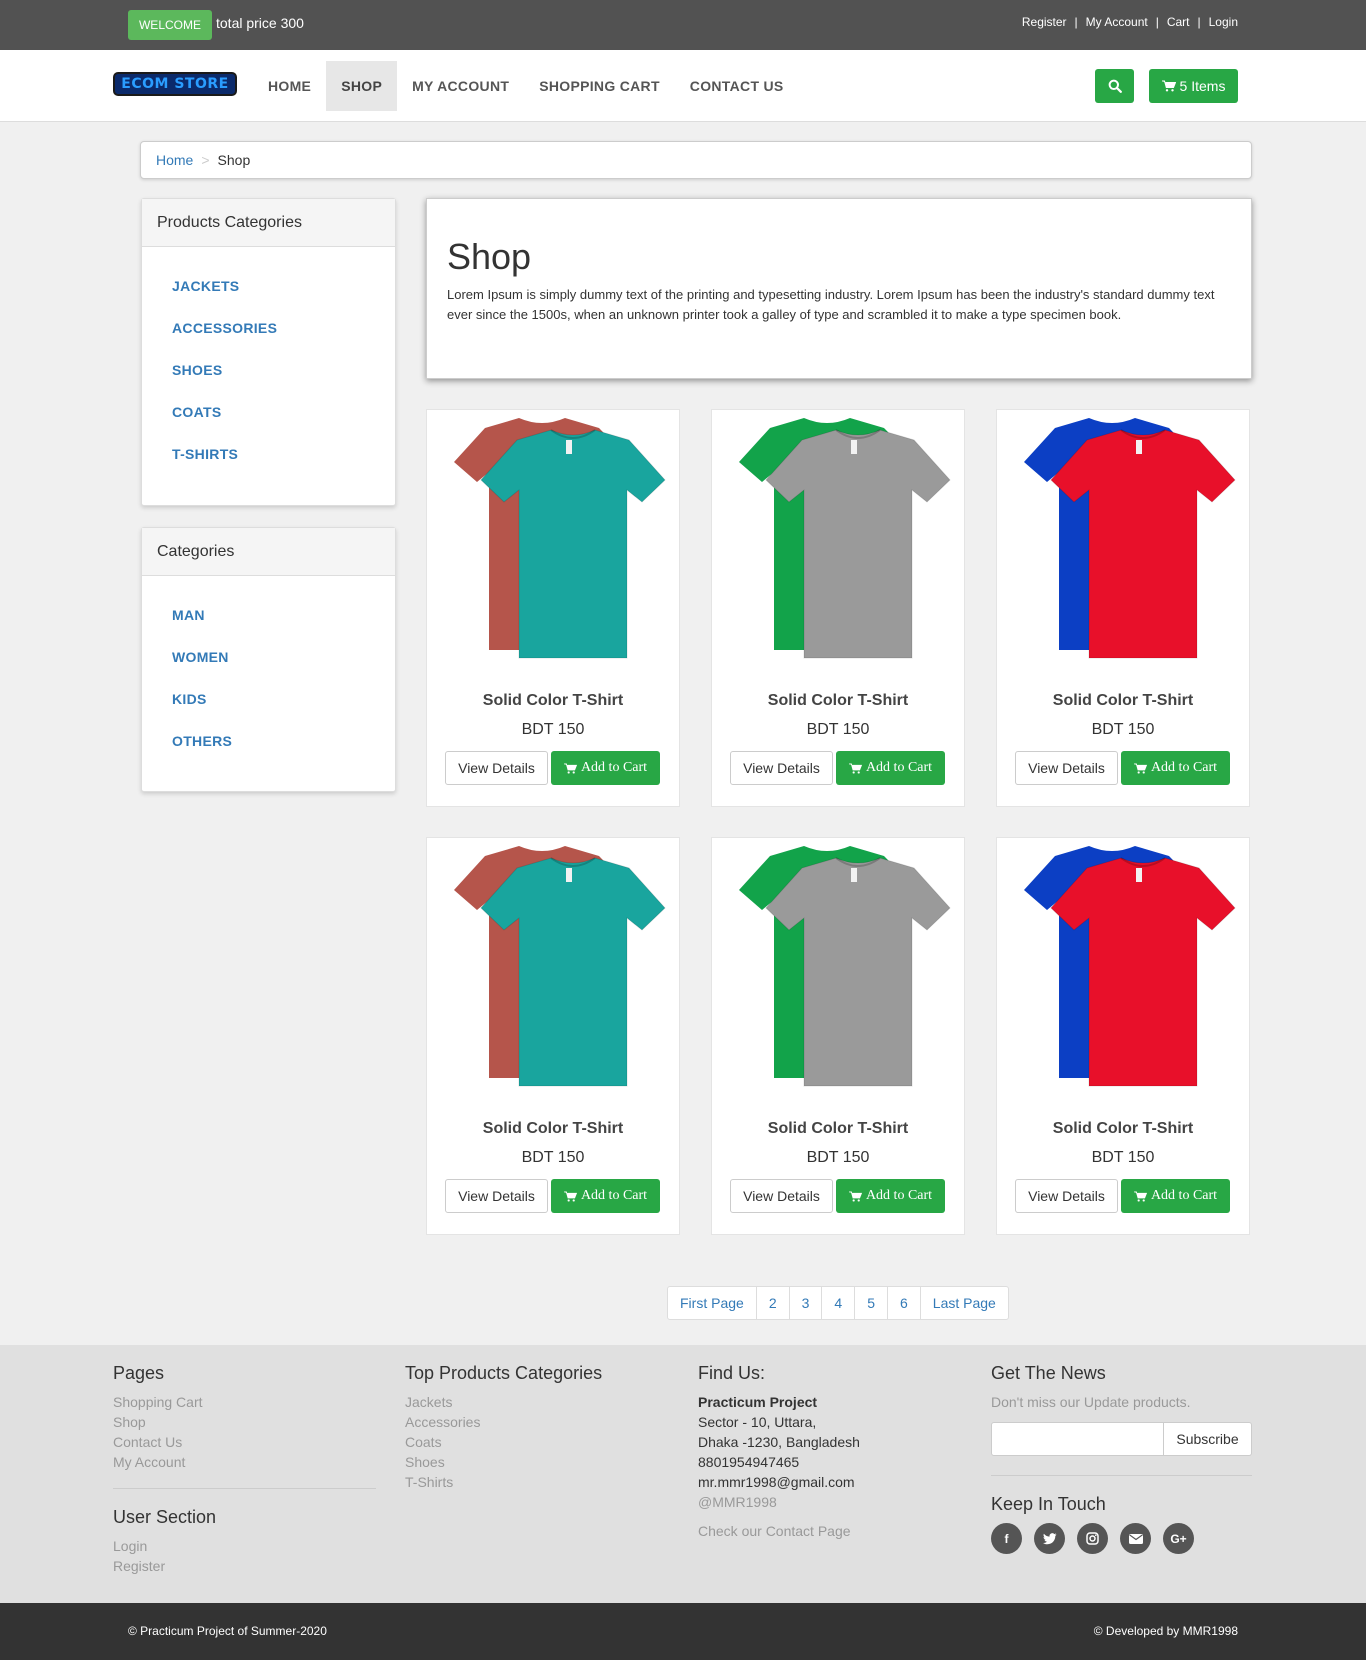 This screenshot has height=1660, width=1366. Describe the element at coordinates (599, 86) in the screenshot. I see `nav-shopping-cart: SHOPPING CART` at that location.